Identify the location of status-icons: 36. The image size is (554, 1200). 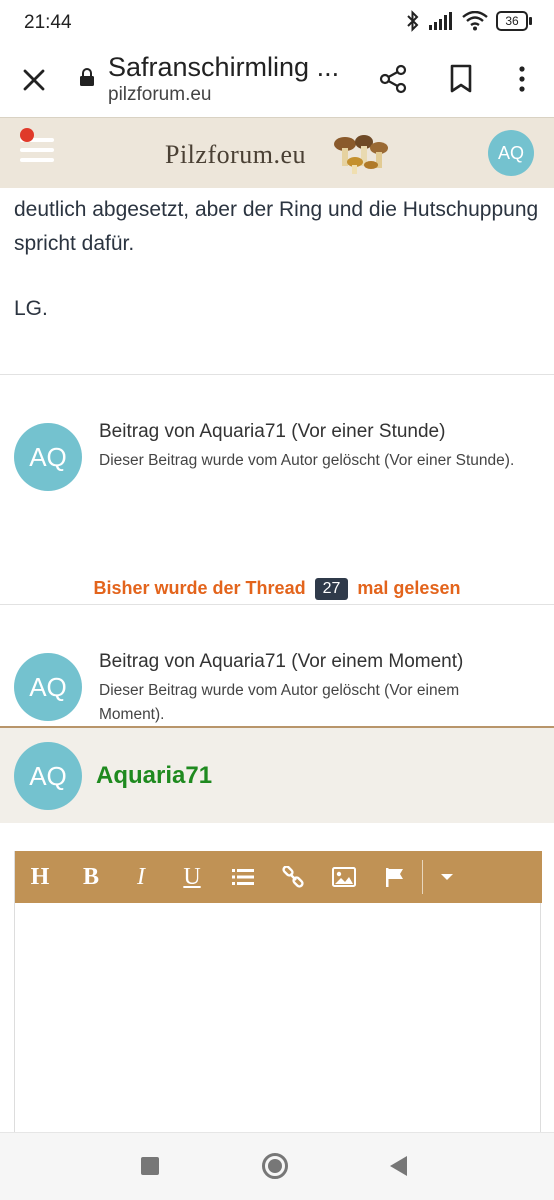
(469, 21).